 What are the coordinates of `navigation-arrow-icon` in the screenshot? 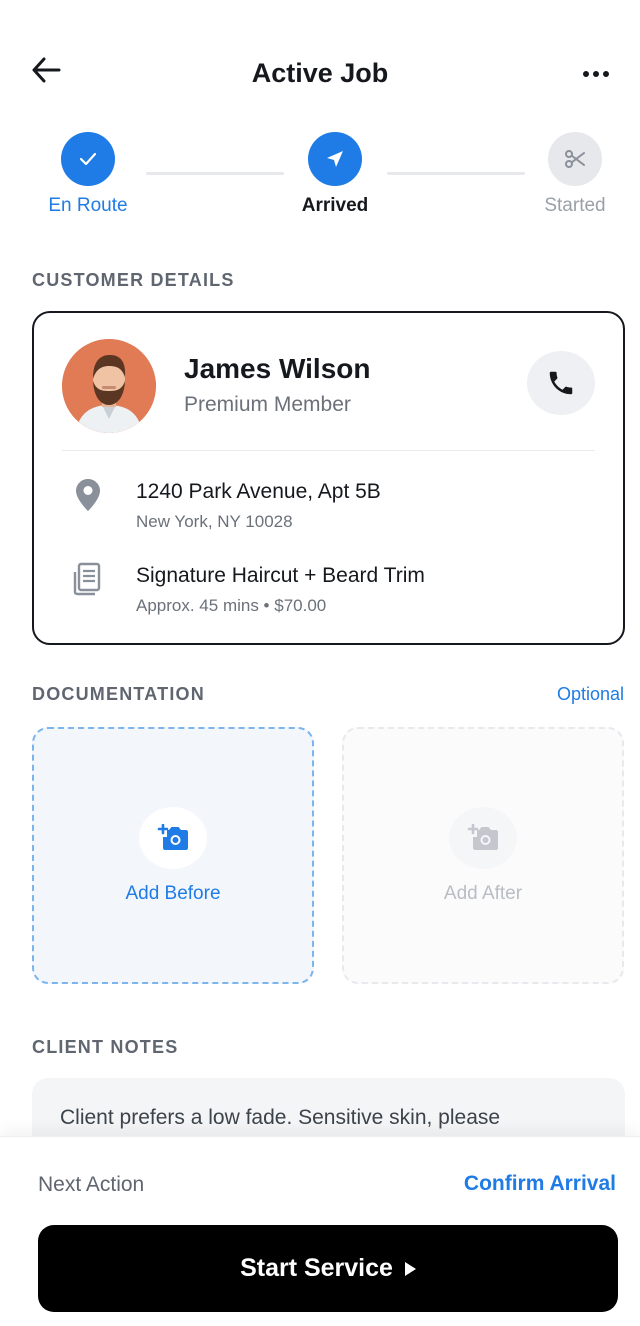 It's located at (335, 159).